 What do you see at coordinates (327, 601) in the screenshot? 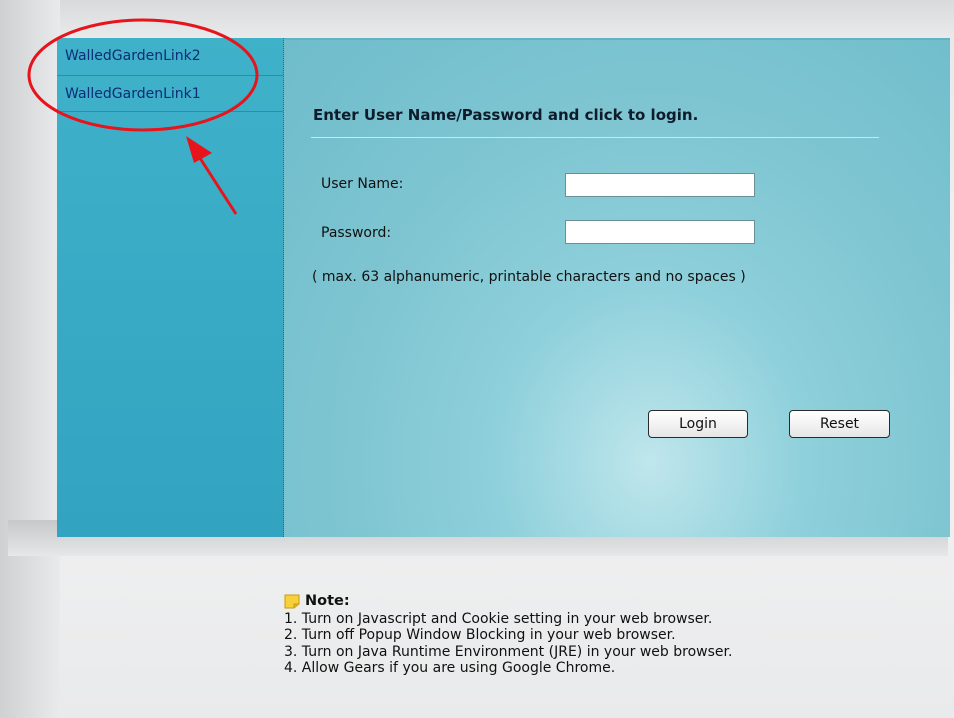
I see `note-heading-text: Note:` at bounding box center [327, 601].